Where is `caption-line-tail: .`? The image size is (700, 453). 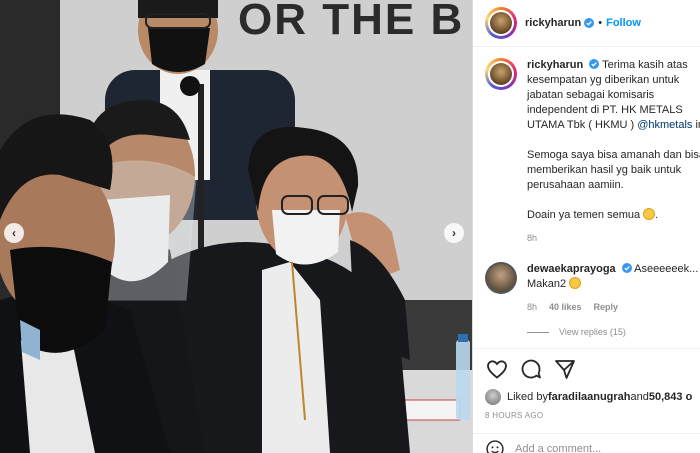 caption-line-tail: . is located at coordinates (657, 215).